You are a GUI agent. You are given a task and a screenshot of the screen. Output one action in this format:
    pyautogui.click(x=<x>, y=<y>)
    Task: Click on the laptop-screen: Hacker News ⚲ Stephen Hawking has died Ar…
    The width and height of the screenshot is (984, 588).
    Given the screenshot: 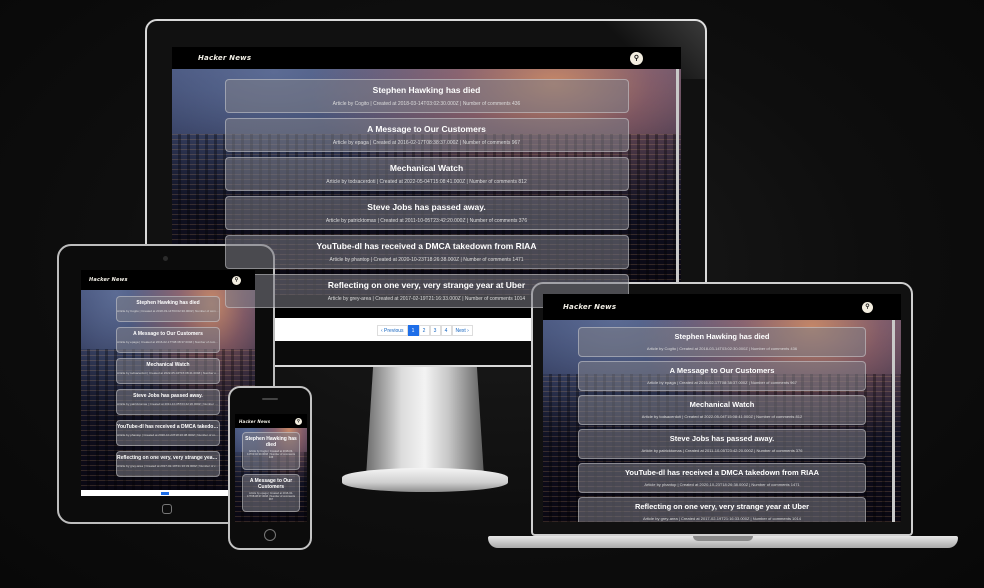 What is the action you would take?
    pyautogui.click(x=722, y=408)
    